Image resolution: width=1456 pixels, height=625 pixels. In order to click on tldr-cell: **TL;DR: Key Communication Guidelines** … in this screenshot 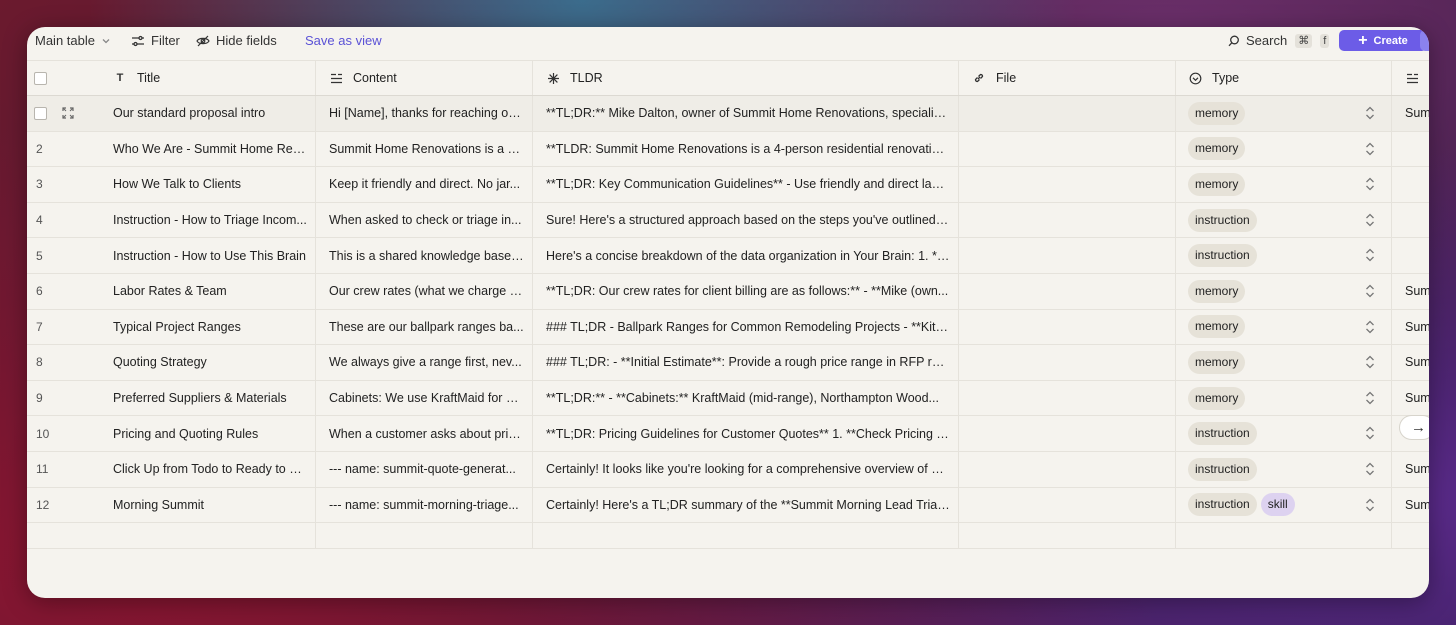, I will do `click(746, 184)`.